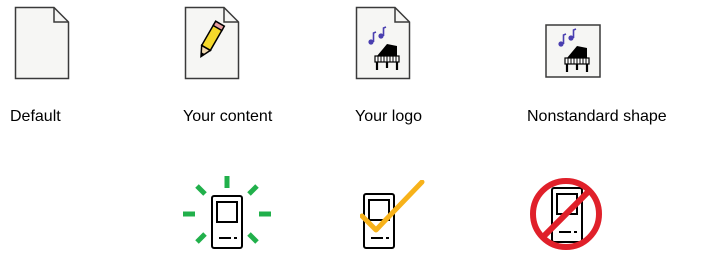 The image size is (727, 255). What do you see at coordinates (393, 216) in the screenshot?
I see `handheld-device-checked-icon` at bounding box center [393, 216].